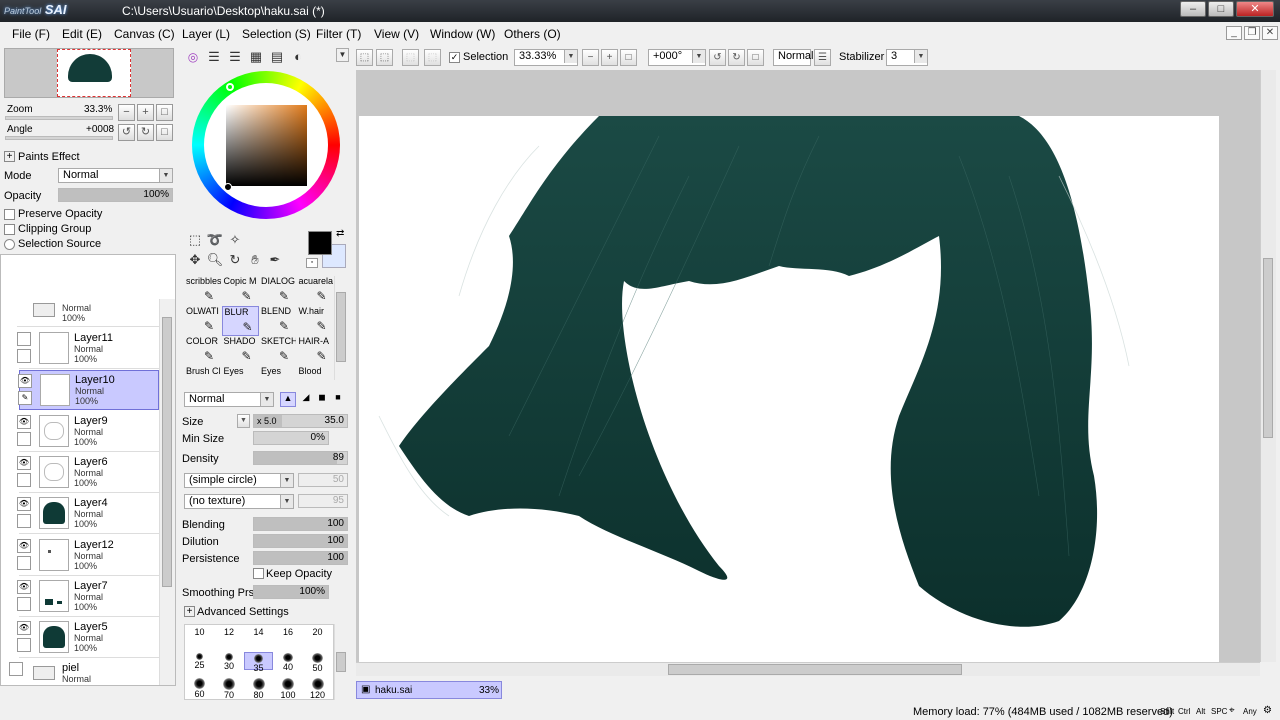  I want to click on advanced-expand-icon: +, so click(189, 611).